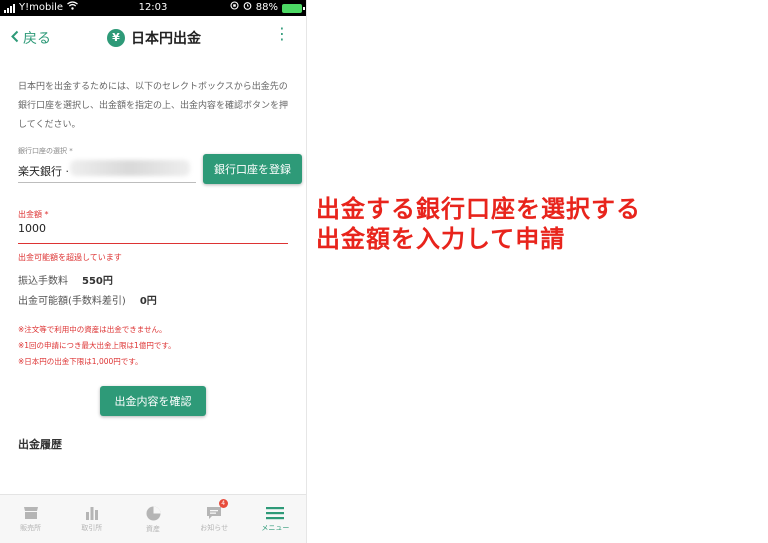 The height and width of the screenshot is (543, 768). I want to click on amount-input, so click(152, 228).